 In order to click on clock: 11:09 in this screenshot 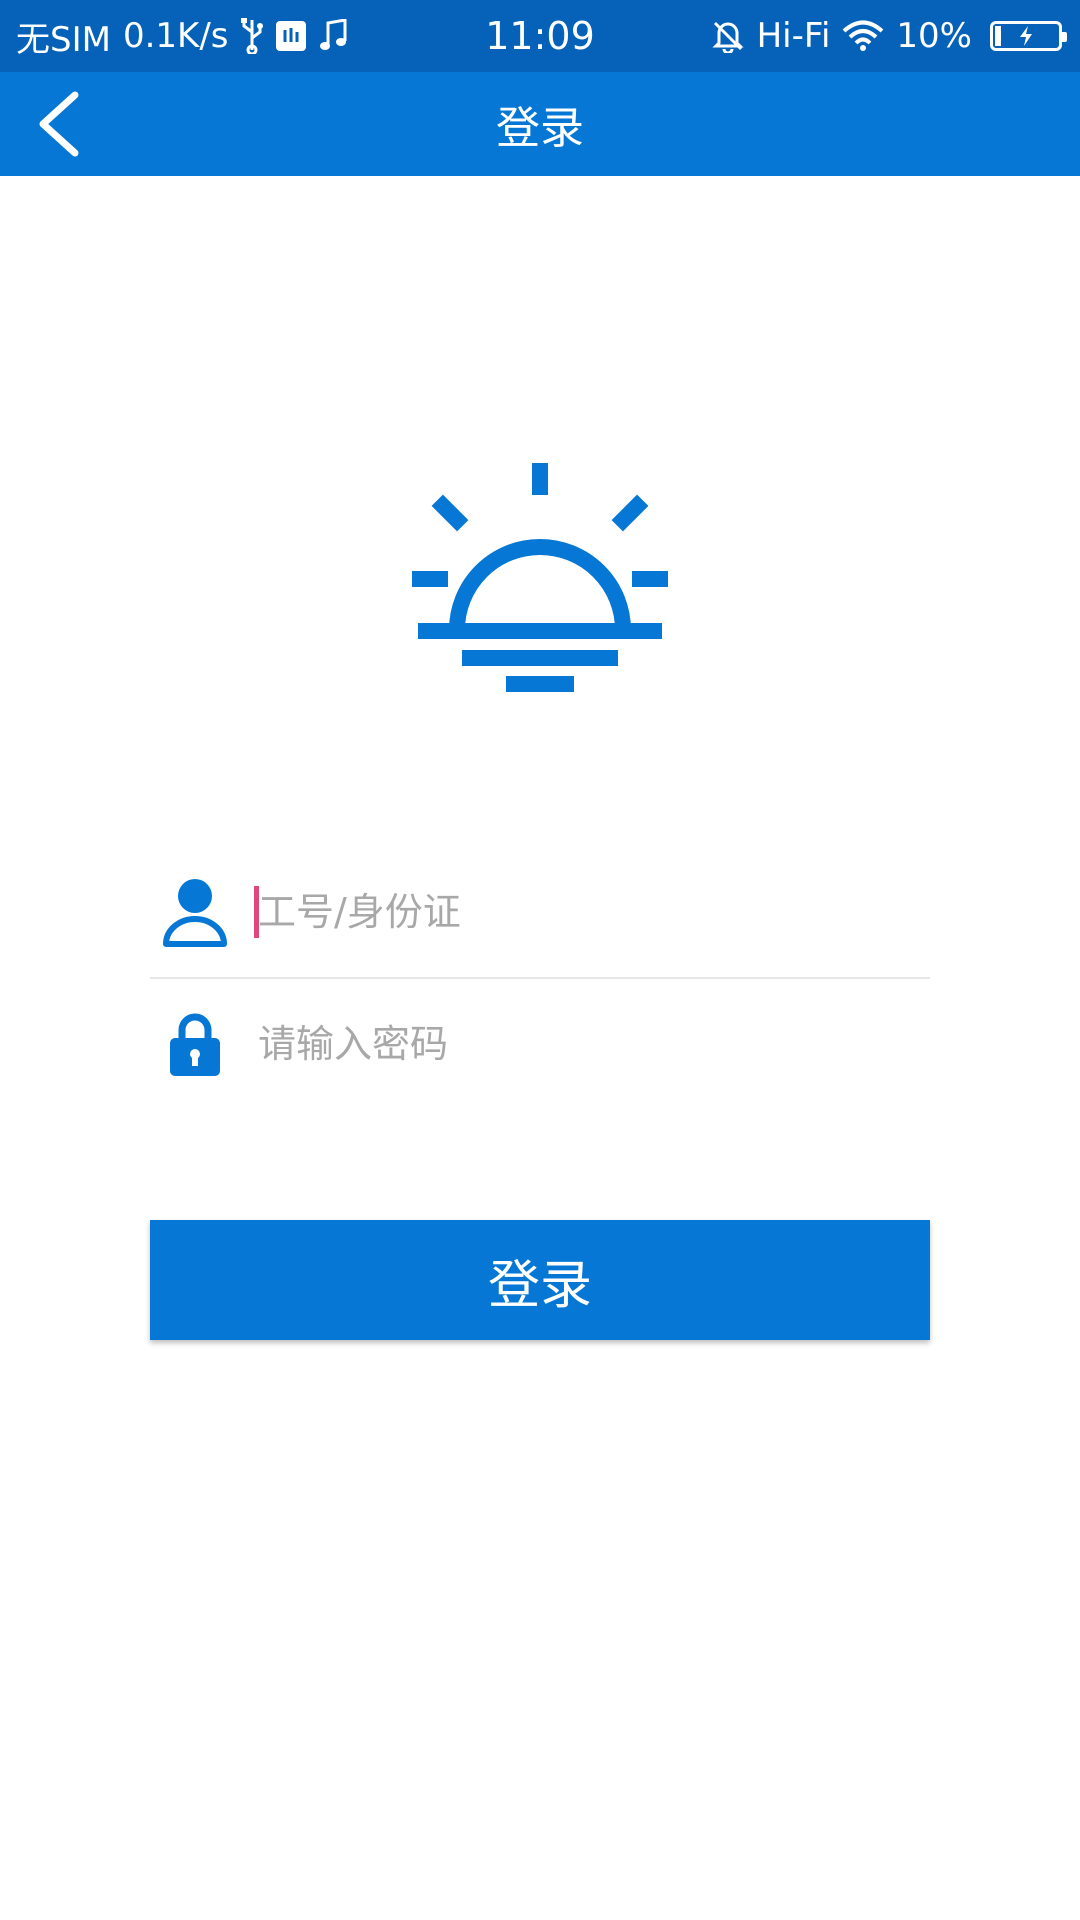, I will do `click(540, 36)`.